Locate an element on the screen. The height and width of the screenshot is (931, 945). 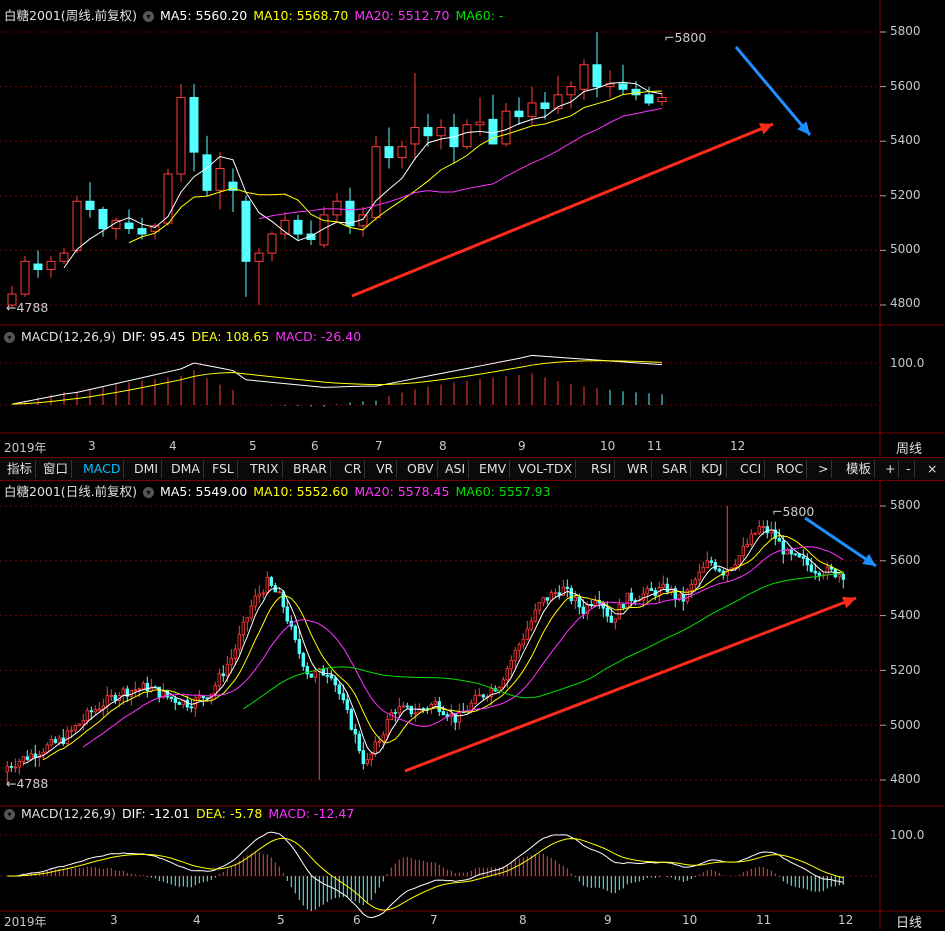
weekly-y-tick: 5600 is located at coordinates (905, 86).